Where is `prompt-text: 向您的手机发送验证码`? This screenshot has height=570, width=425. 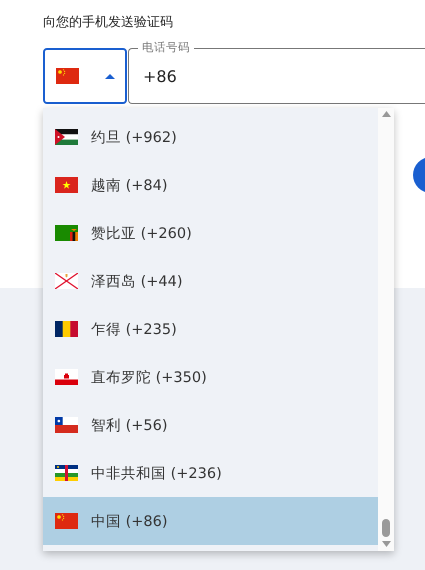 prompt-text: 向您的手机发送验证码 is located at coordinates (108, 22).